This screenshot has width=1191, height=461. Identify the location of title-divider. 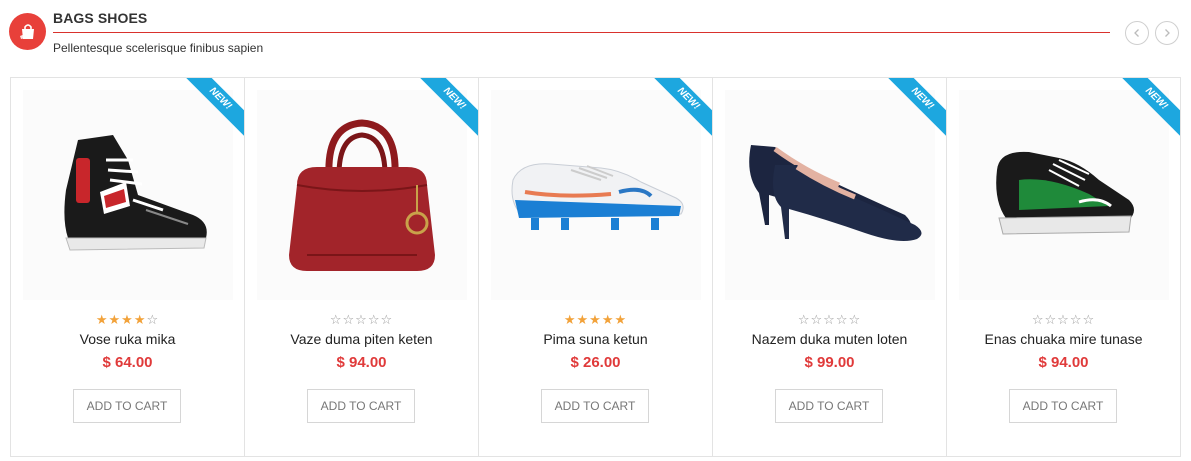
(581, 32).